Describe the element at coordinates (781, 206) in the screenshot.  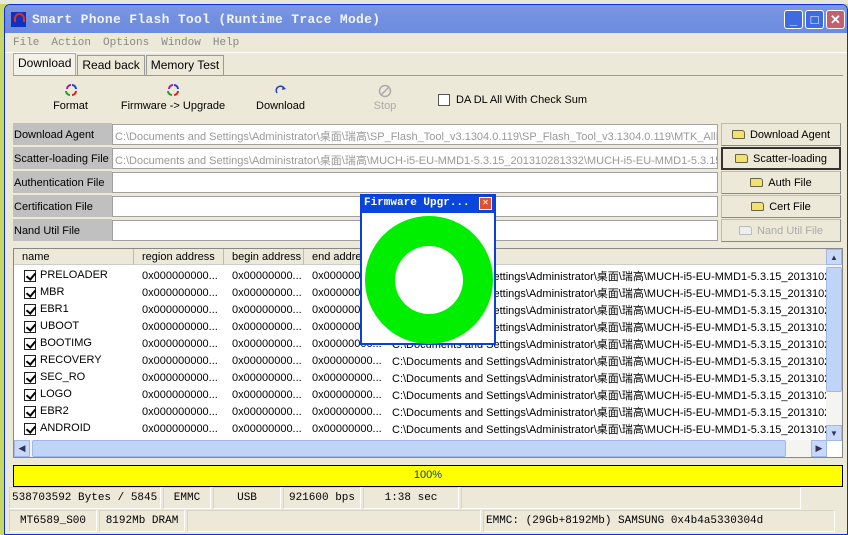
I see `cert-file-button: Cert File` at that location.